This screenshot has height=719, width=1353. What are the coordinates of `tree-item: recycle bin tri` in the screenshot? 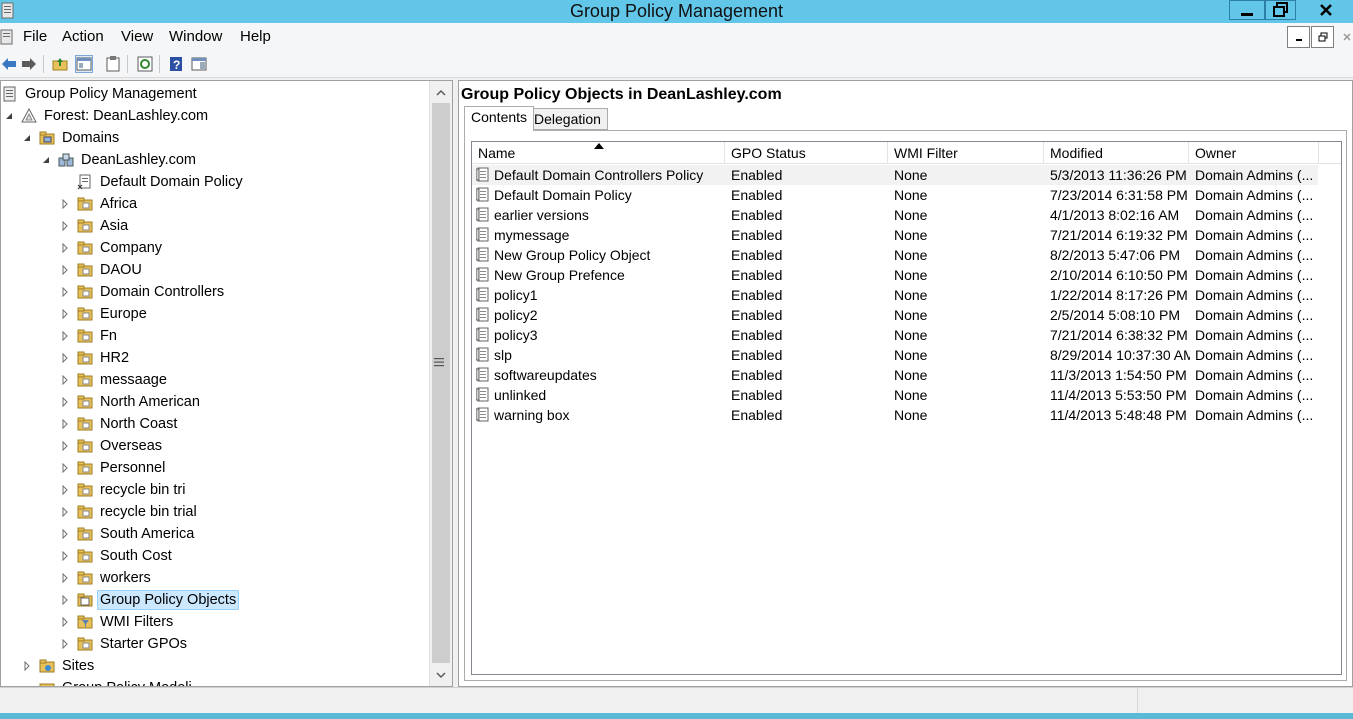 It's located at (123, 490).